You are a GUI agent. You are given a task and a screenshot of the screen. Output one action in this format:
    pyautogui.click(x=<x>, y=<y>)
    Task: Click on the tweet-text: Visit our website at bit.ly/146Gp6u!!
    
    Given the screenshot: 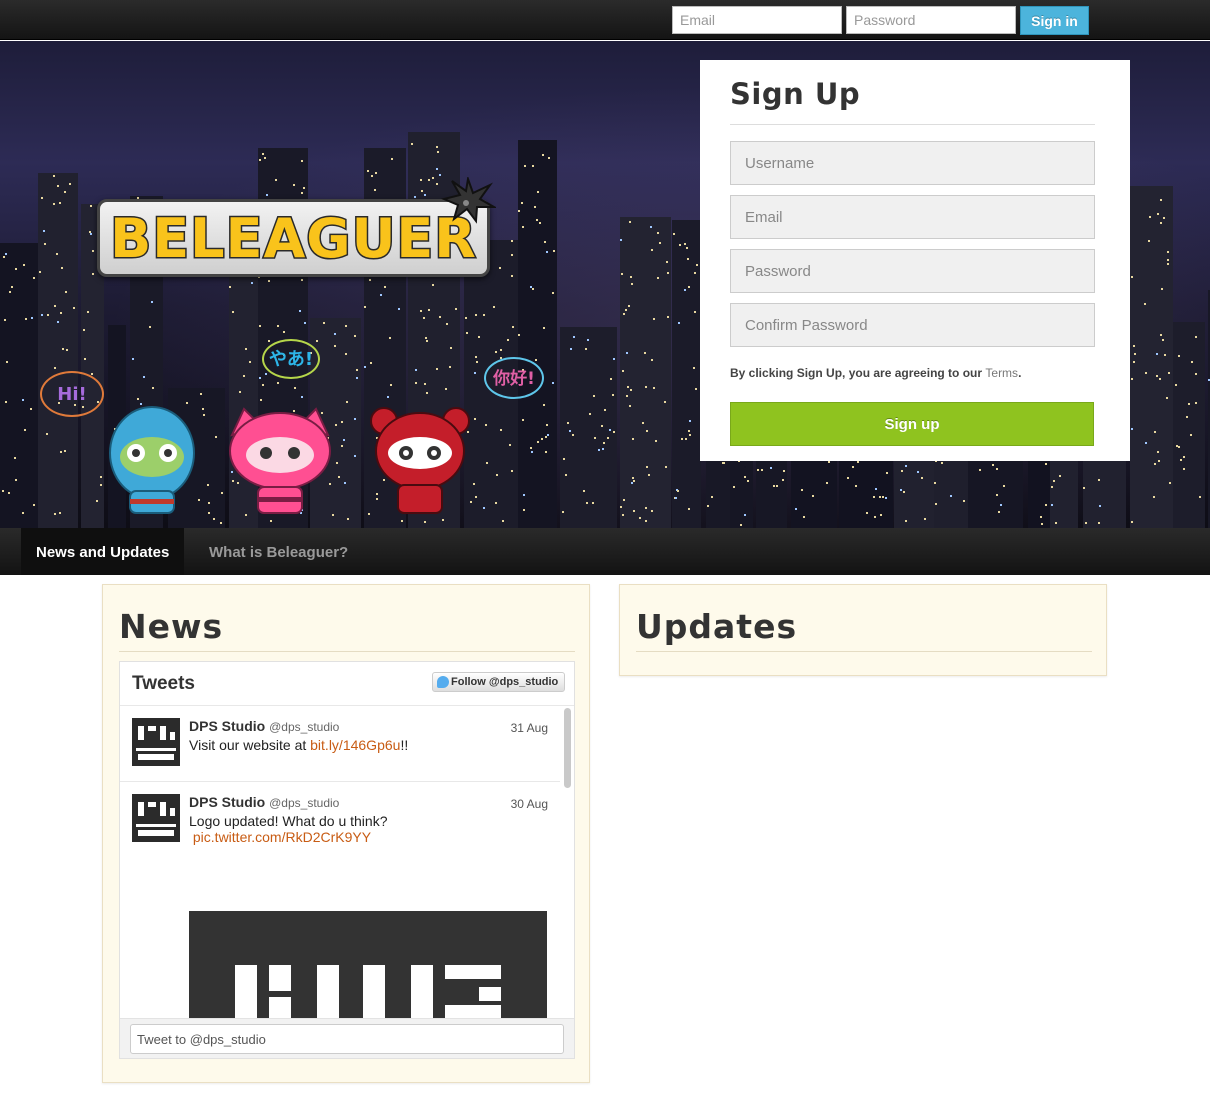 What is the action you would take?
    pyautogui.click(x=369, y=745)
    